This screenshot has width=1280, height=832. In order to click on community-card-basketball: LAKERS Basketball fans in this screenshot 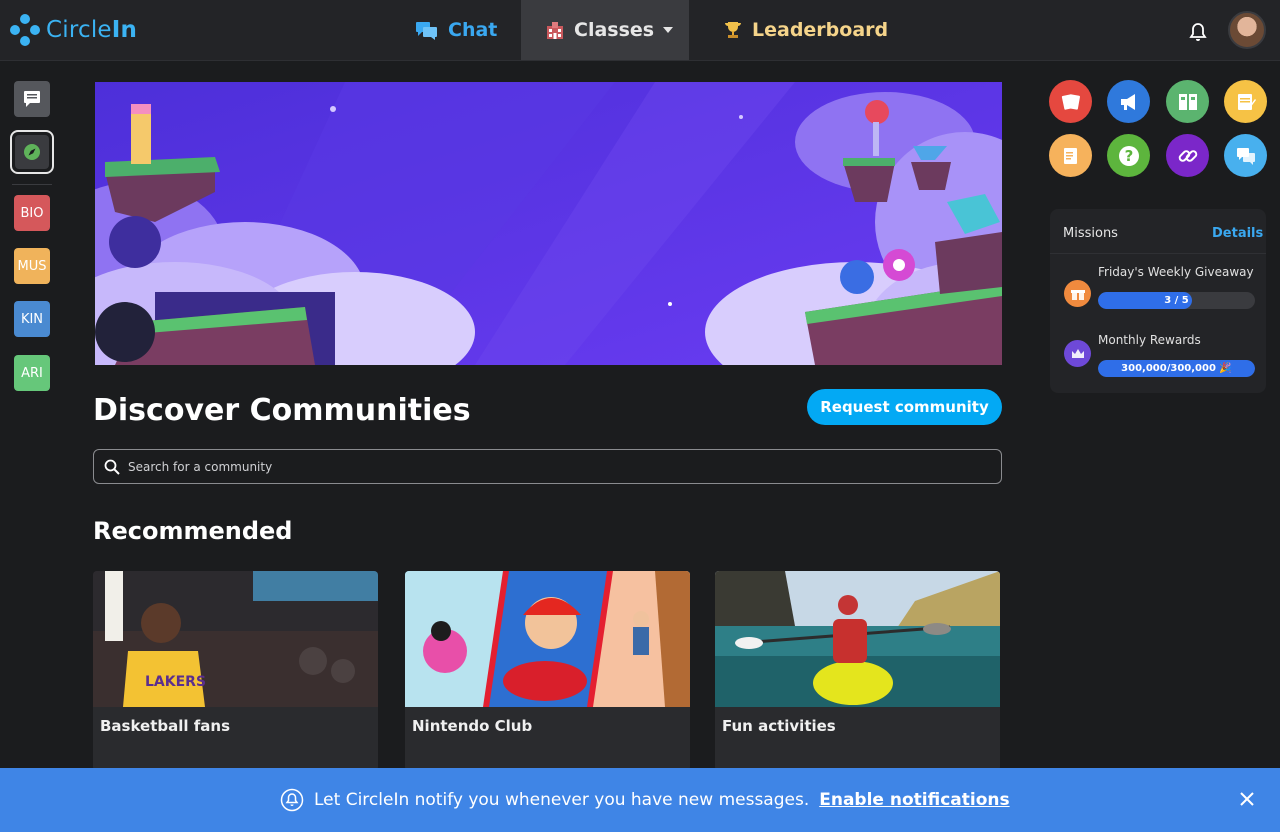, I will do `click(235, 671)`.